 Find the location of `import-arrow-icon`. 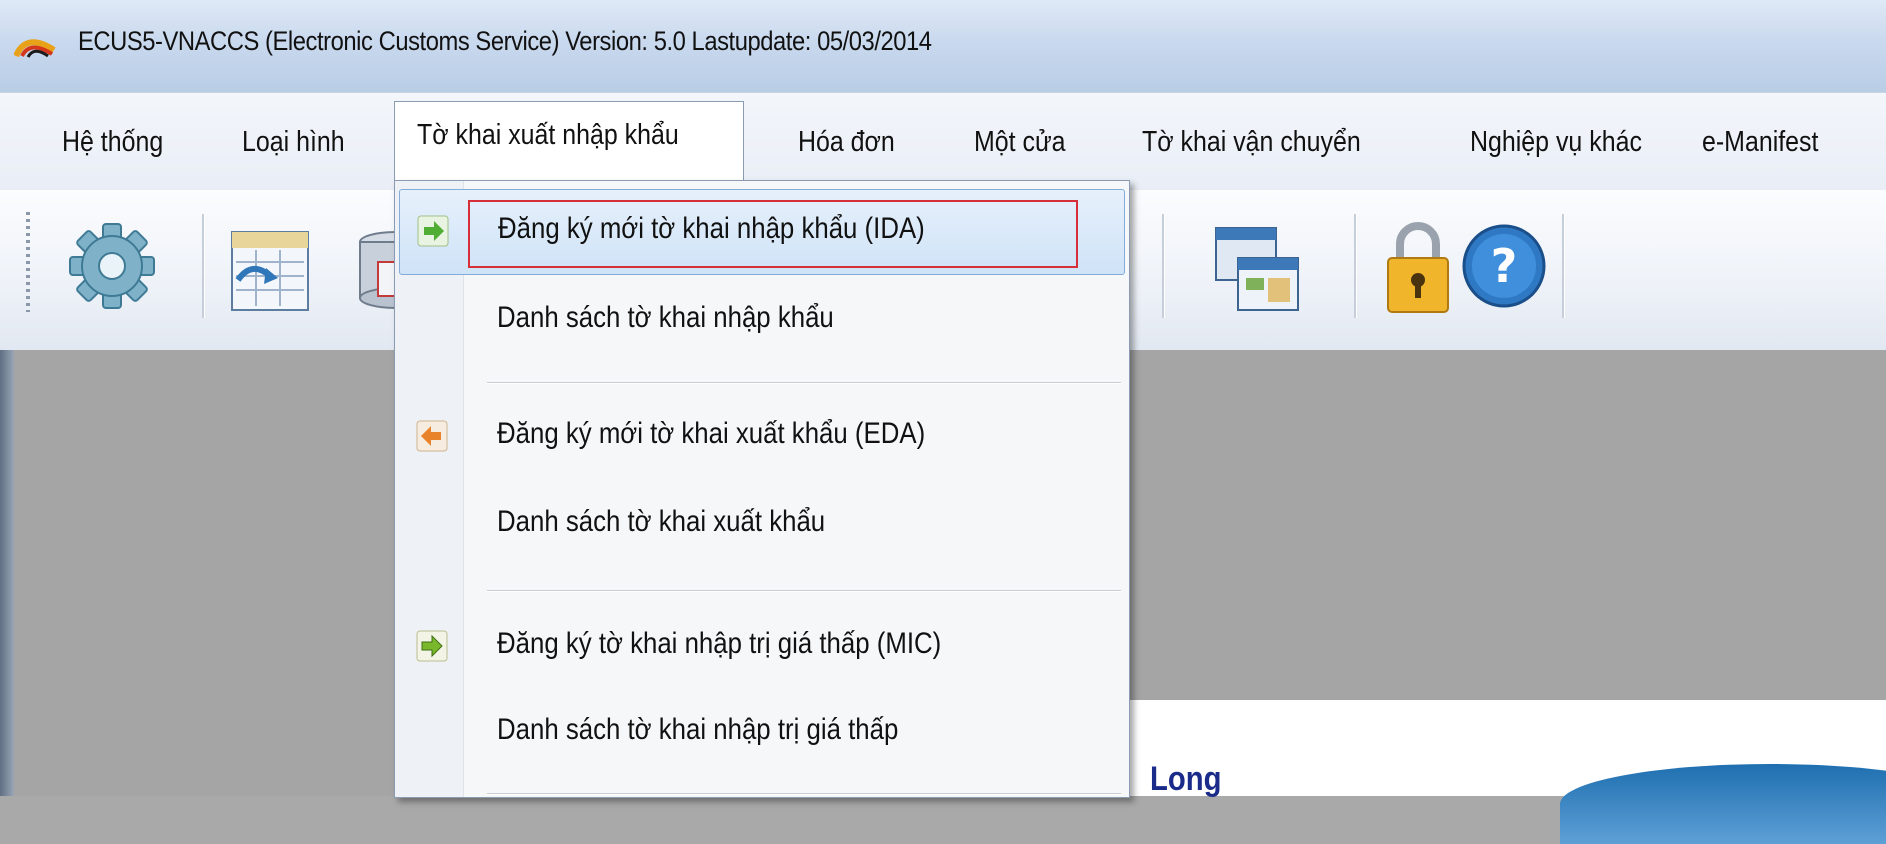

import-arrow-icon is located at coordinates (433, 231).